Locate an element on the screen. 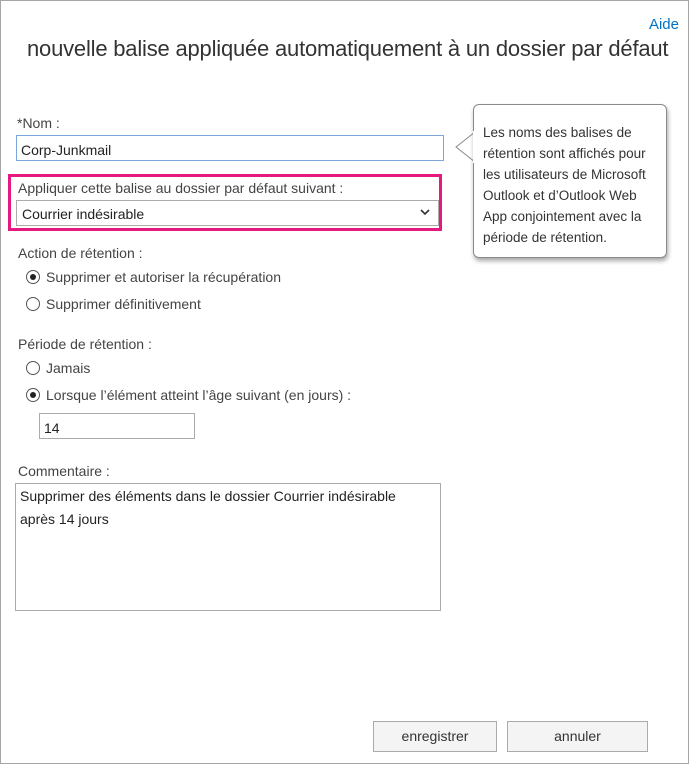 The width and height of the screenshot is (689, 764). radio-label: Supprimer et autoriser la récupération is located at coordinates (164, 277).